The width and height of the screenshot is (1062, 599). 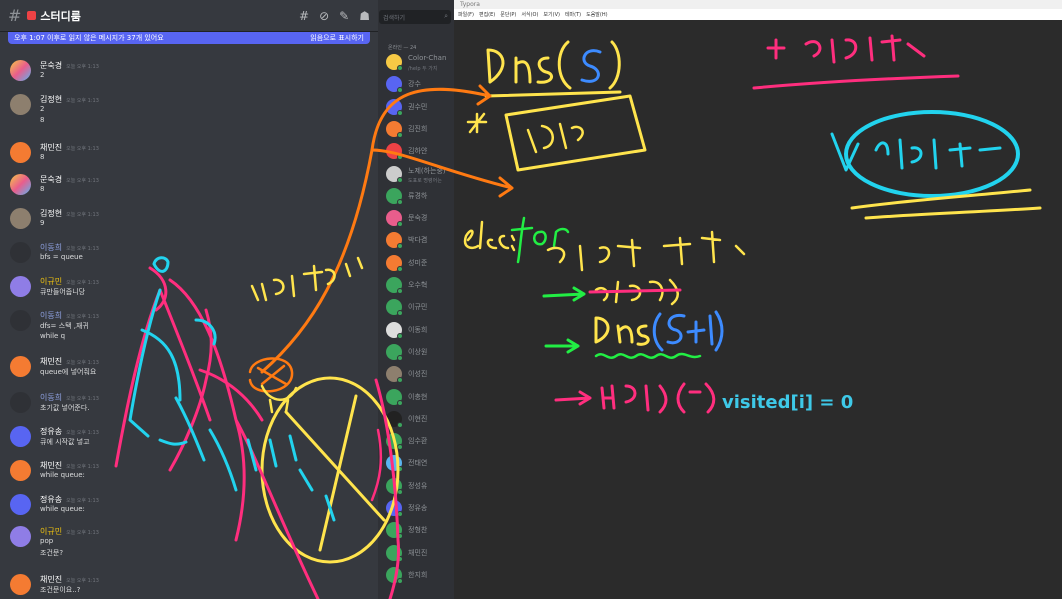 I want to click on mute-bell-icon: ⊘, so click(x=324, y=16).